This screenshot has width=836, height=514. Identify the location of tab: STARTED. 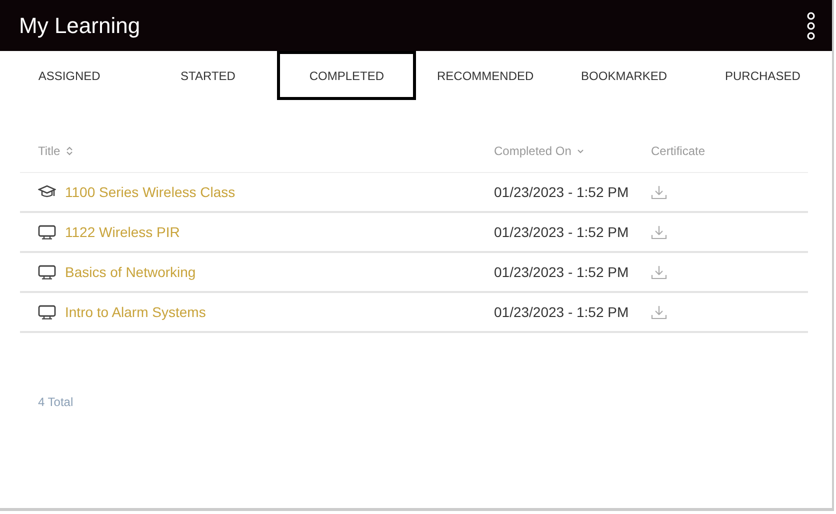
(208, 75).